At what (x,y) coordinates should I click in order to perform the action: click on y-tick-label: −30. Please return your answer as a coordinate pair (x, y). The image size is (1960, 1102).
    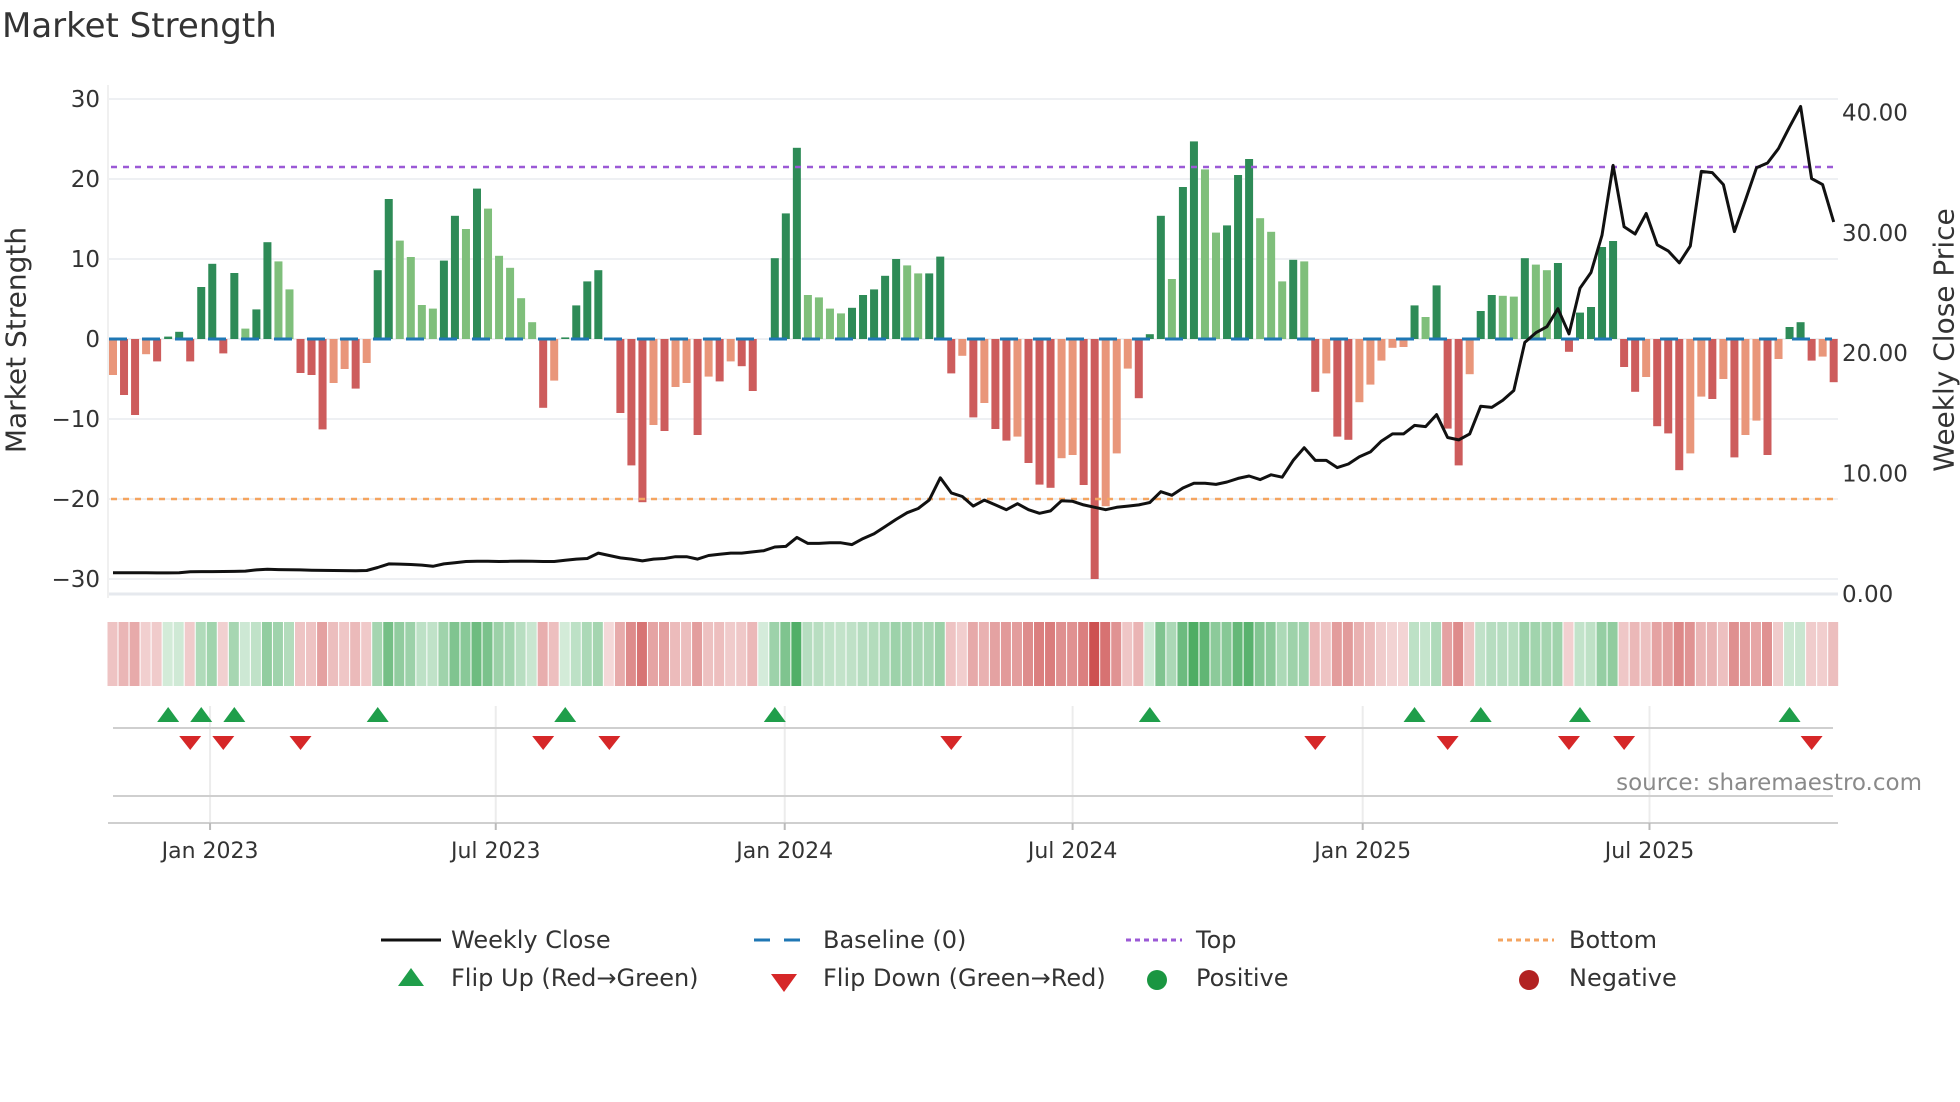
    Looking at the image, I should click on (75, 580).